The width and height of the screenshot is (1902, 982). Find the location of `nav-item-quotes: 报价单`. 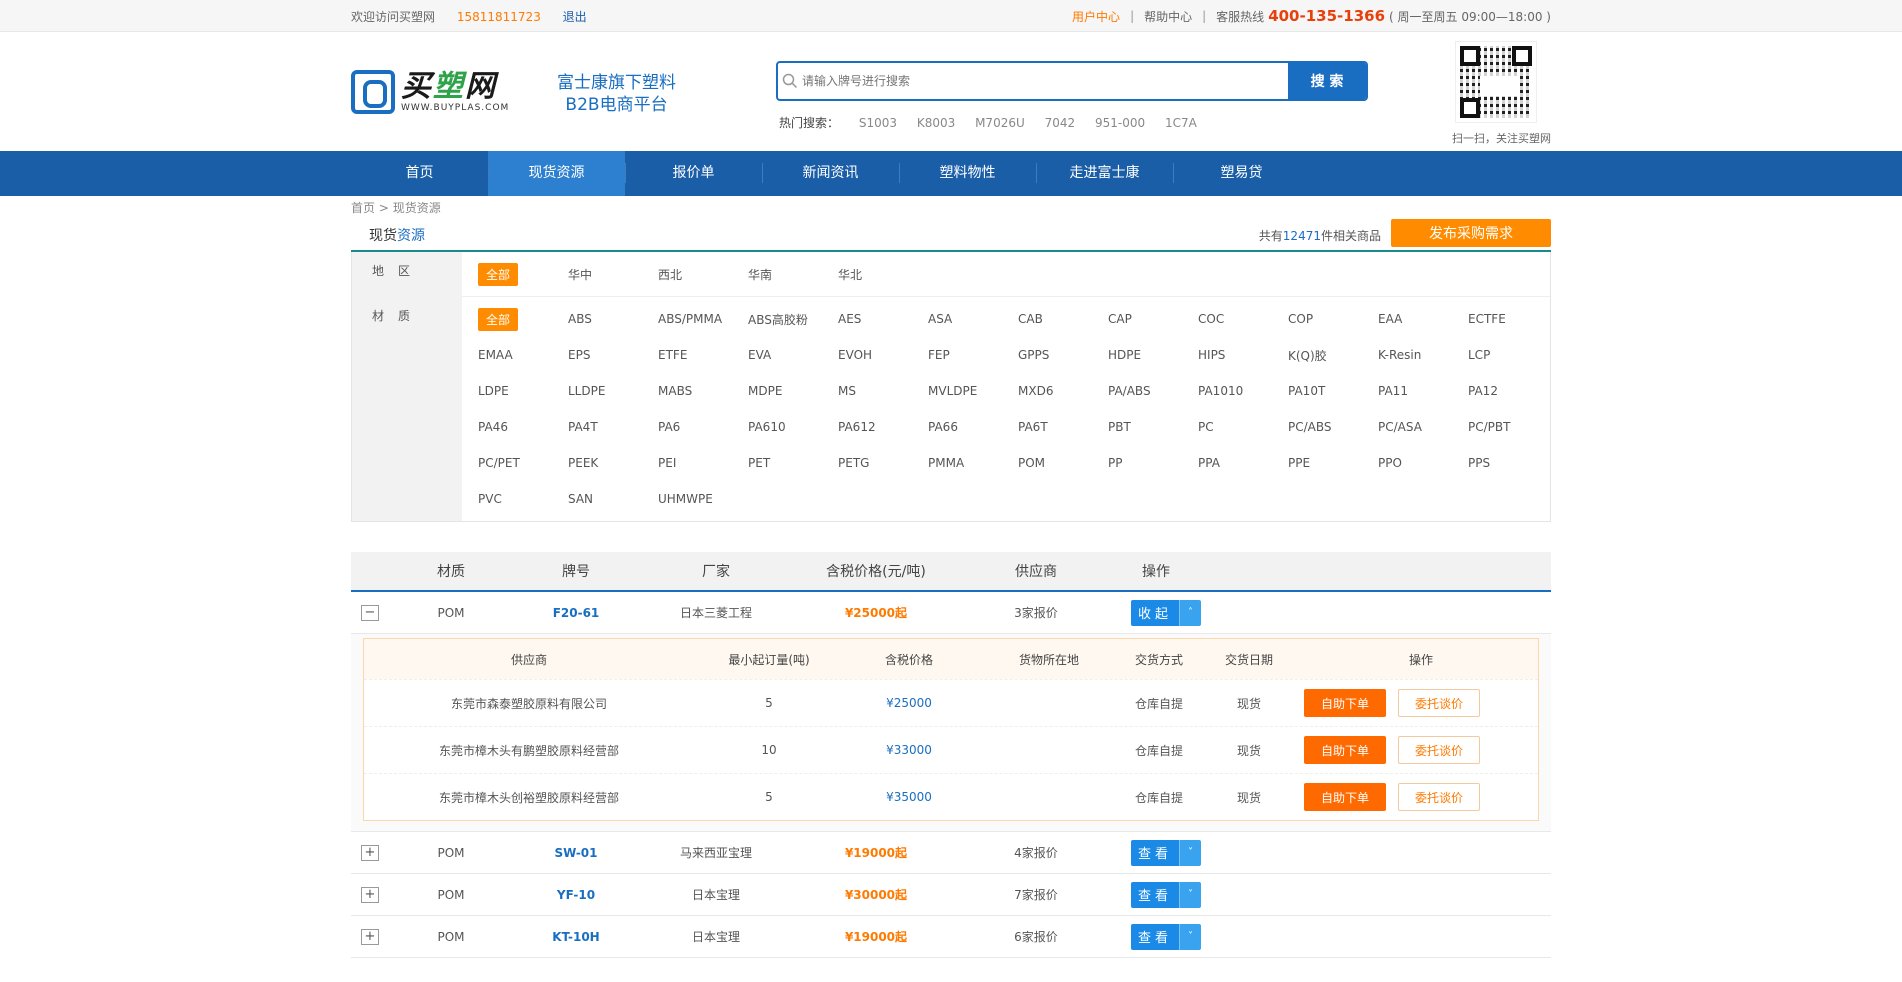

nav-item-quotes: 报价单 is located at coordinates (693, 173).